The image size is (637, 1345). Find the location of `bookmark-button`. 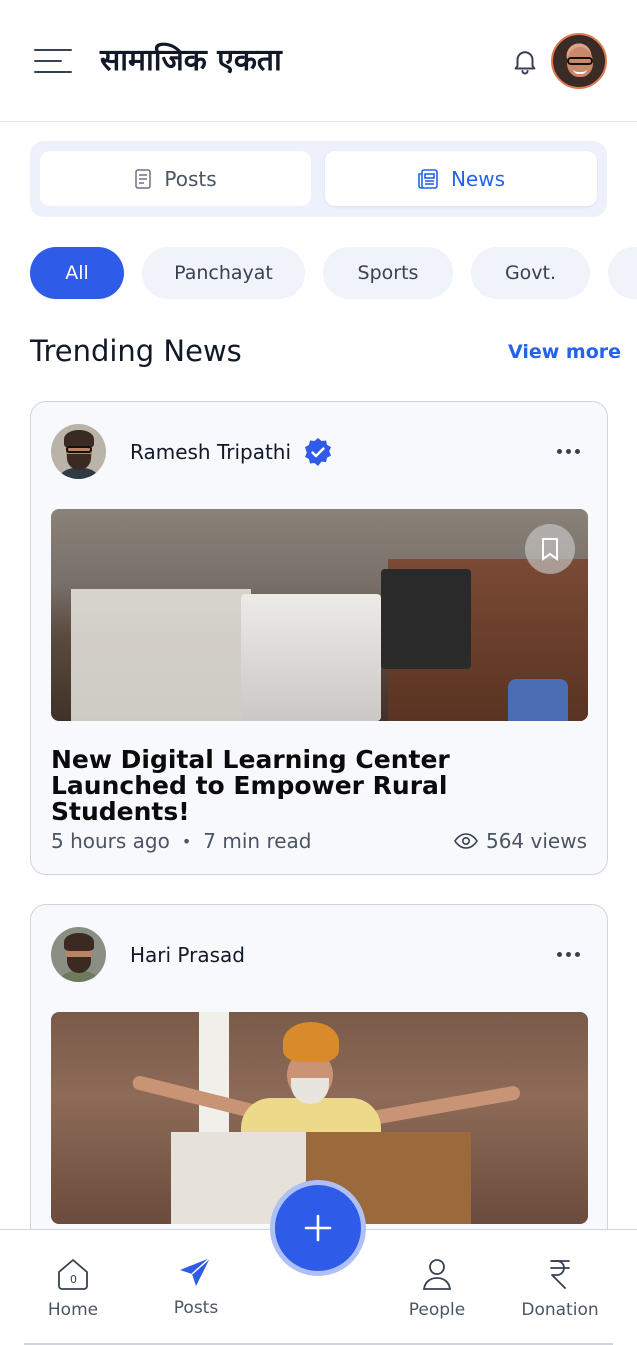

bookmark-button is located at coordinates (550, 549).